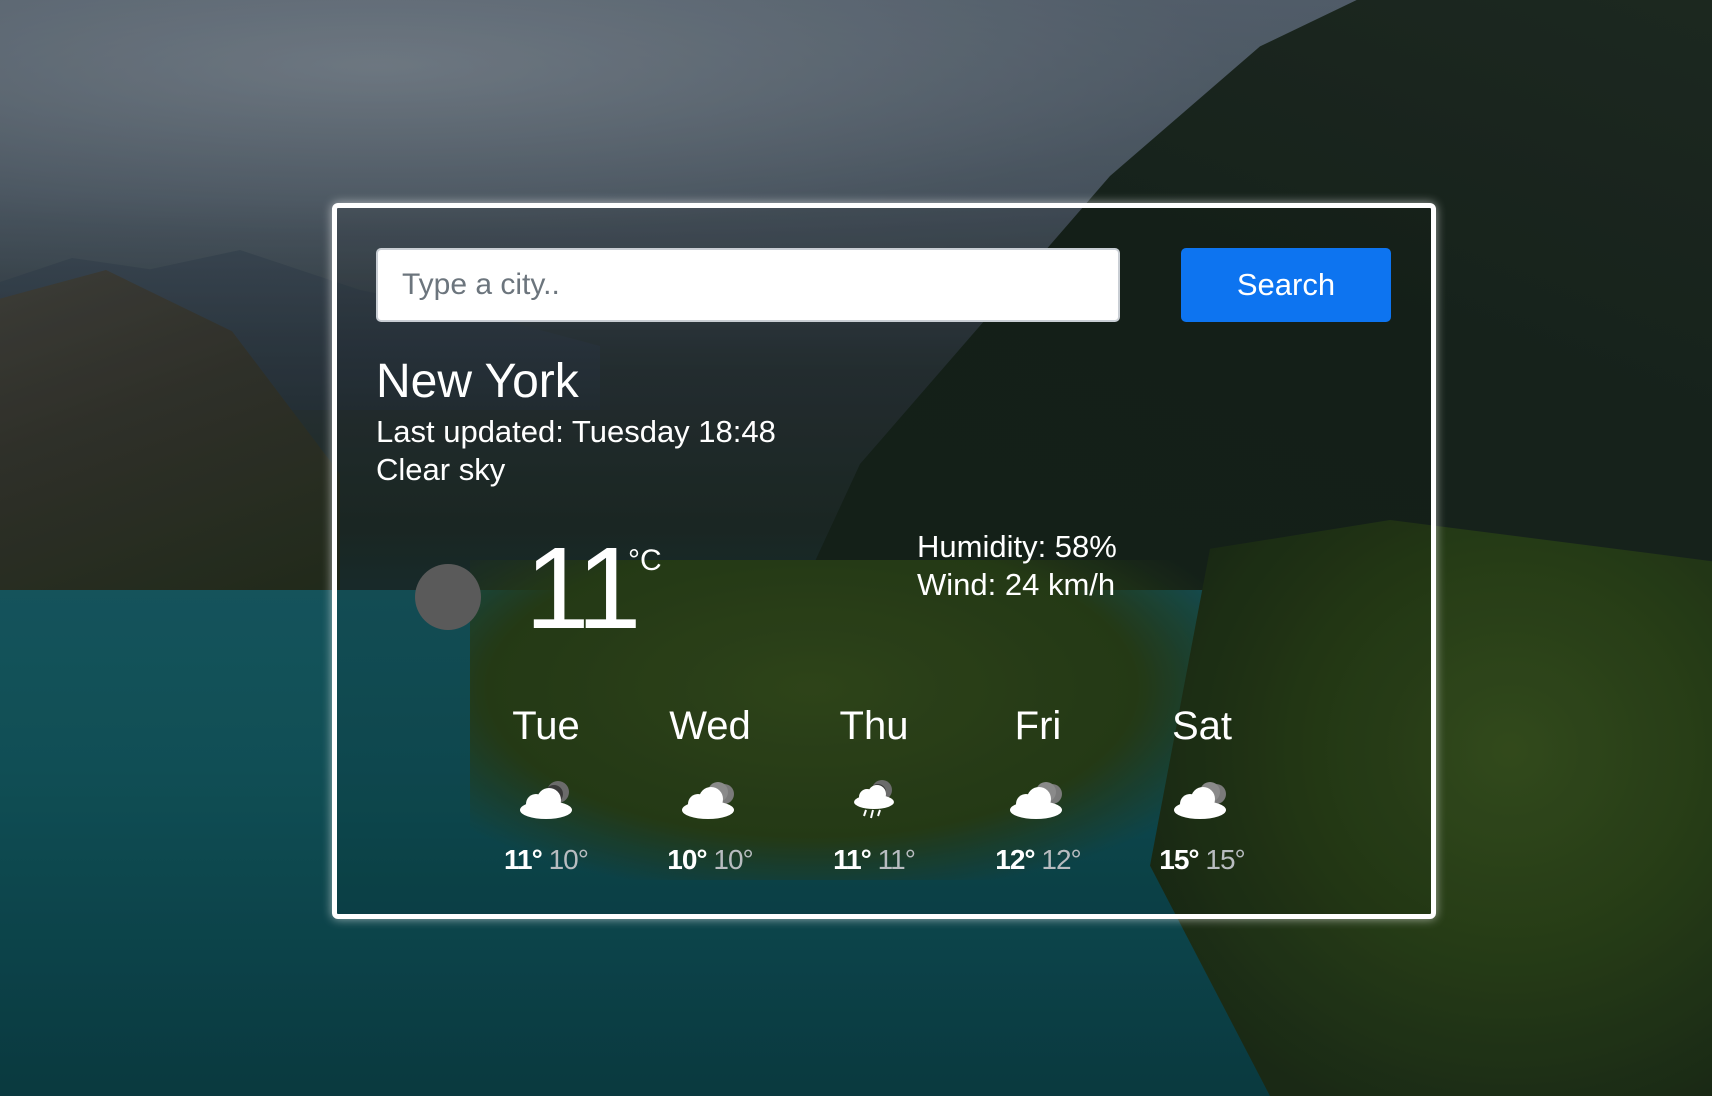  Describe the element at coordinates (546, 860) in the screenshot. I see `forecast-temps: 11° 10°` at that location.